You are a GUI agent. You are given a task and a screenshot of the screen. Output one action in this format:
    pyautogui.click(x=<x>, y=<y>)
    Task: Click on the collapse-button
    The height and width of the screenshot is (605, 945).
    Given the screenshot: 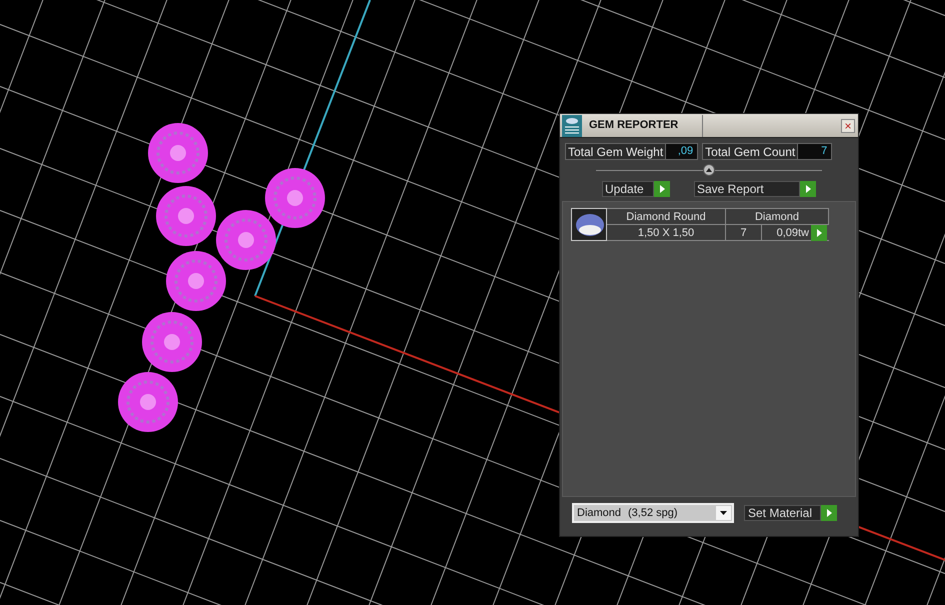 What is the action you would take?
    pyautogui.click(x=709, y=170)
    